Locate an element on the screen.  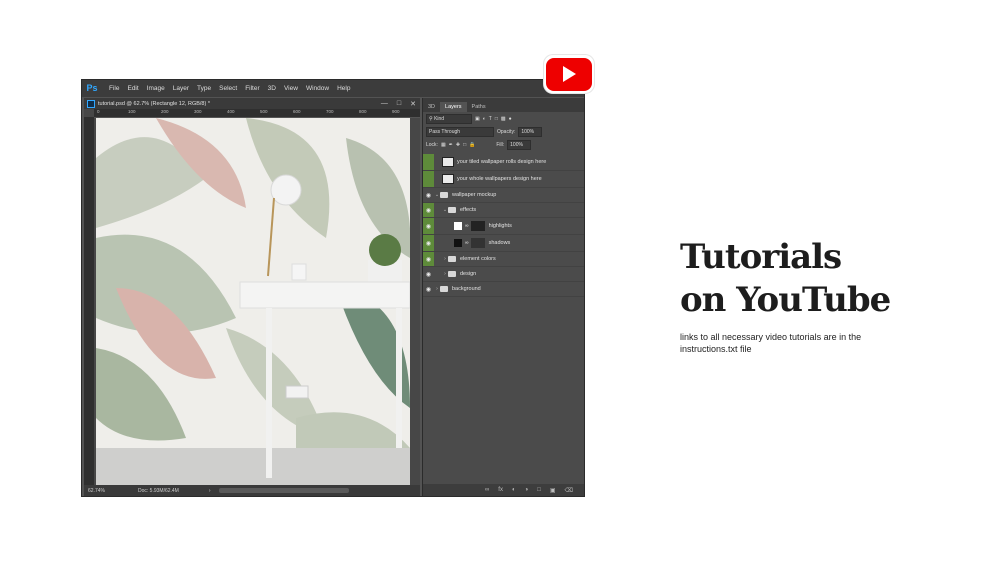
ruler-mark: 800 is located at coordinates (363, 111).